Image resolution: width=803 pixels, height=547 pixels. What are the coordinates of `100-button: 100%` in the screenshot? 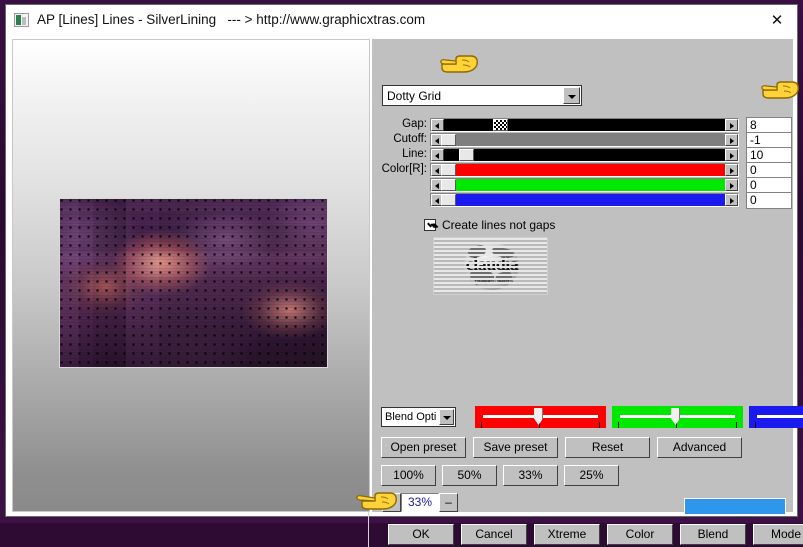 It's located at (408, 475).